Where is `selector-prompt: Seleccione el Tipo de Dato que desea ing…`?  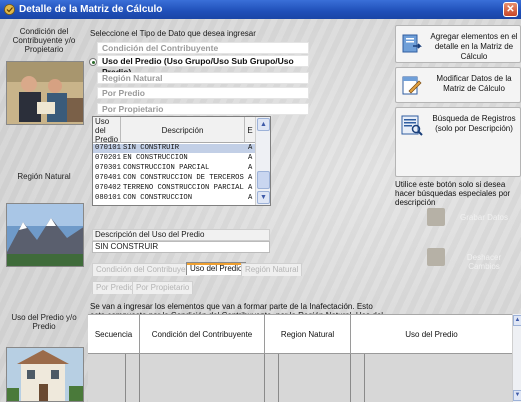
selector-prompt: Seleccione el Tipo de Dato que desea ing… is located at coordinates (173, 33).